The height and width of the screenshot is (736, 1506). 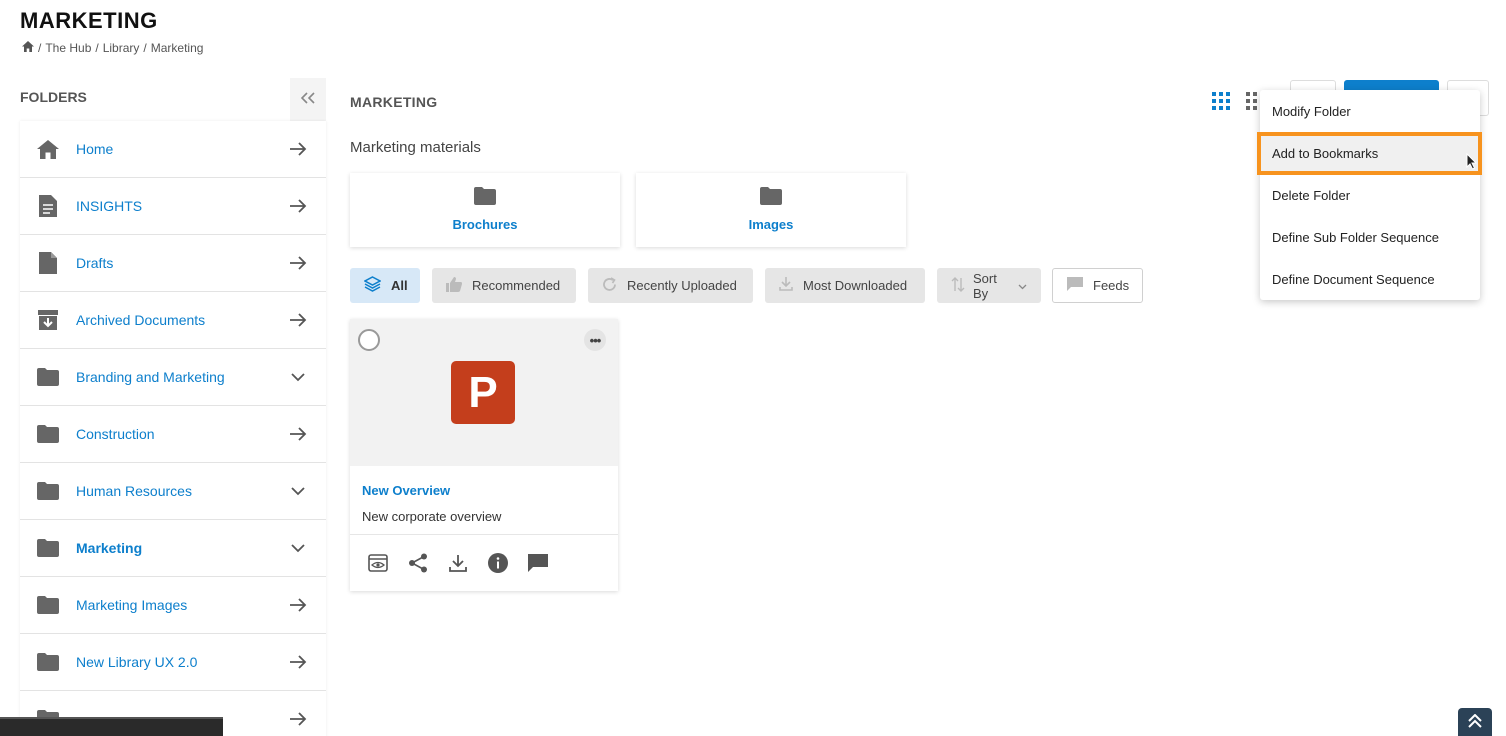 I want to click on menu-item-define-sub-folder-sequence: Define Sub Folder Sequence, so click(x=1370, y=237).